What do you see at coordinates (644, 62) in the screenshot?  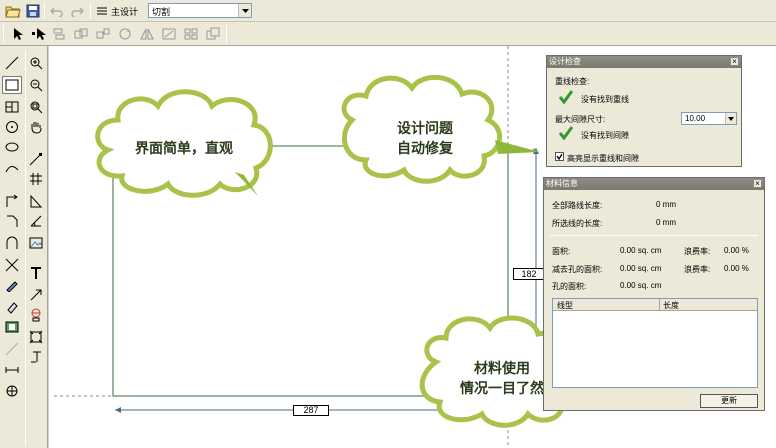 I see `design-check-title: 设计检查` at bounding box center [644, 62].